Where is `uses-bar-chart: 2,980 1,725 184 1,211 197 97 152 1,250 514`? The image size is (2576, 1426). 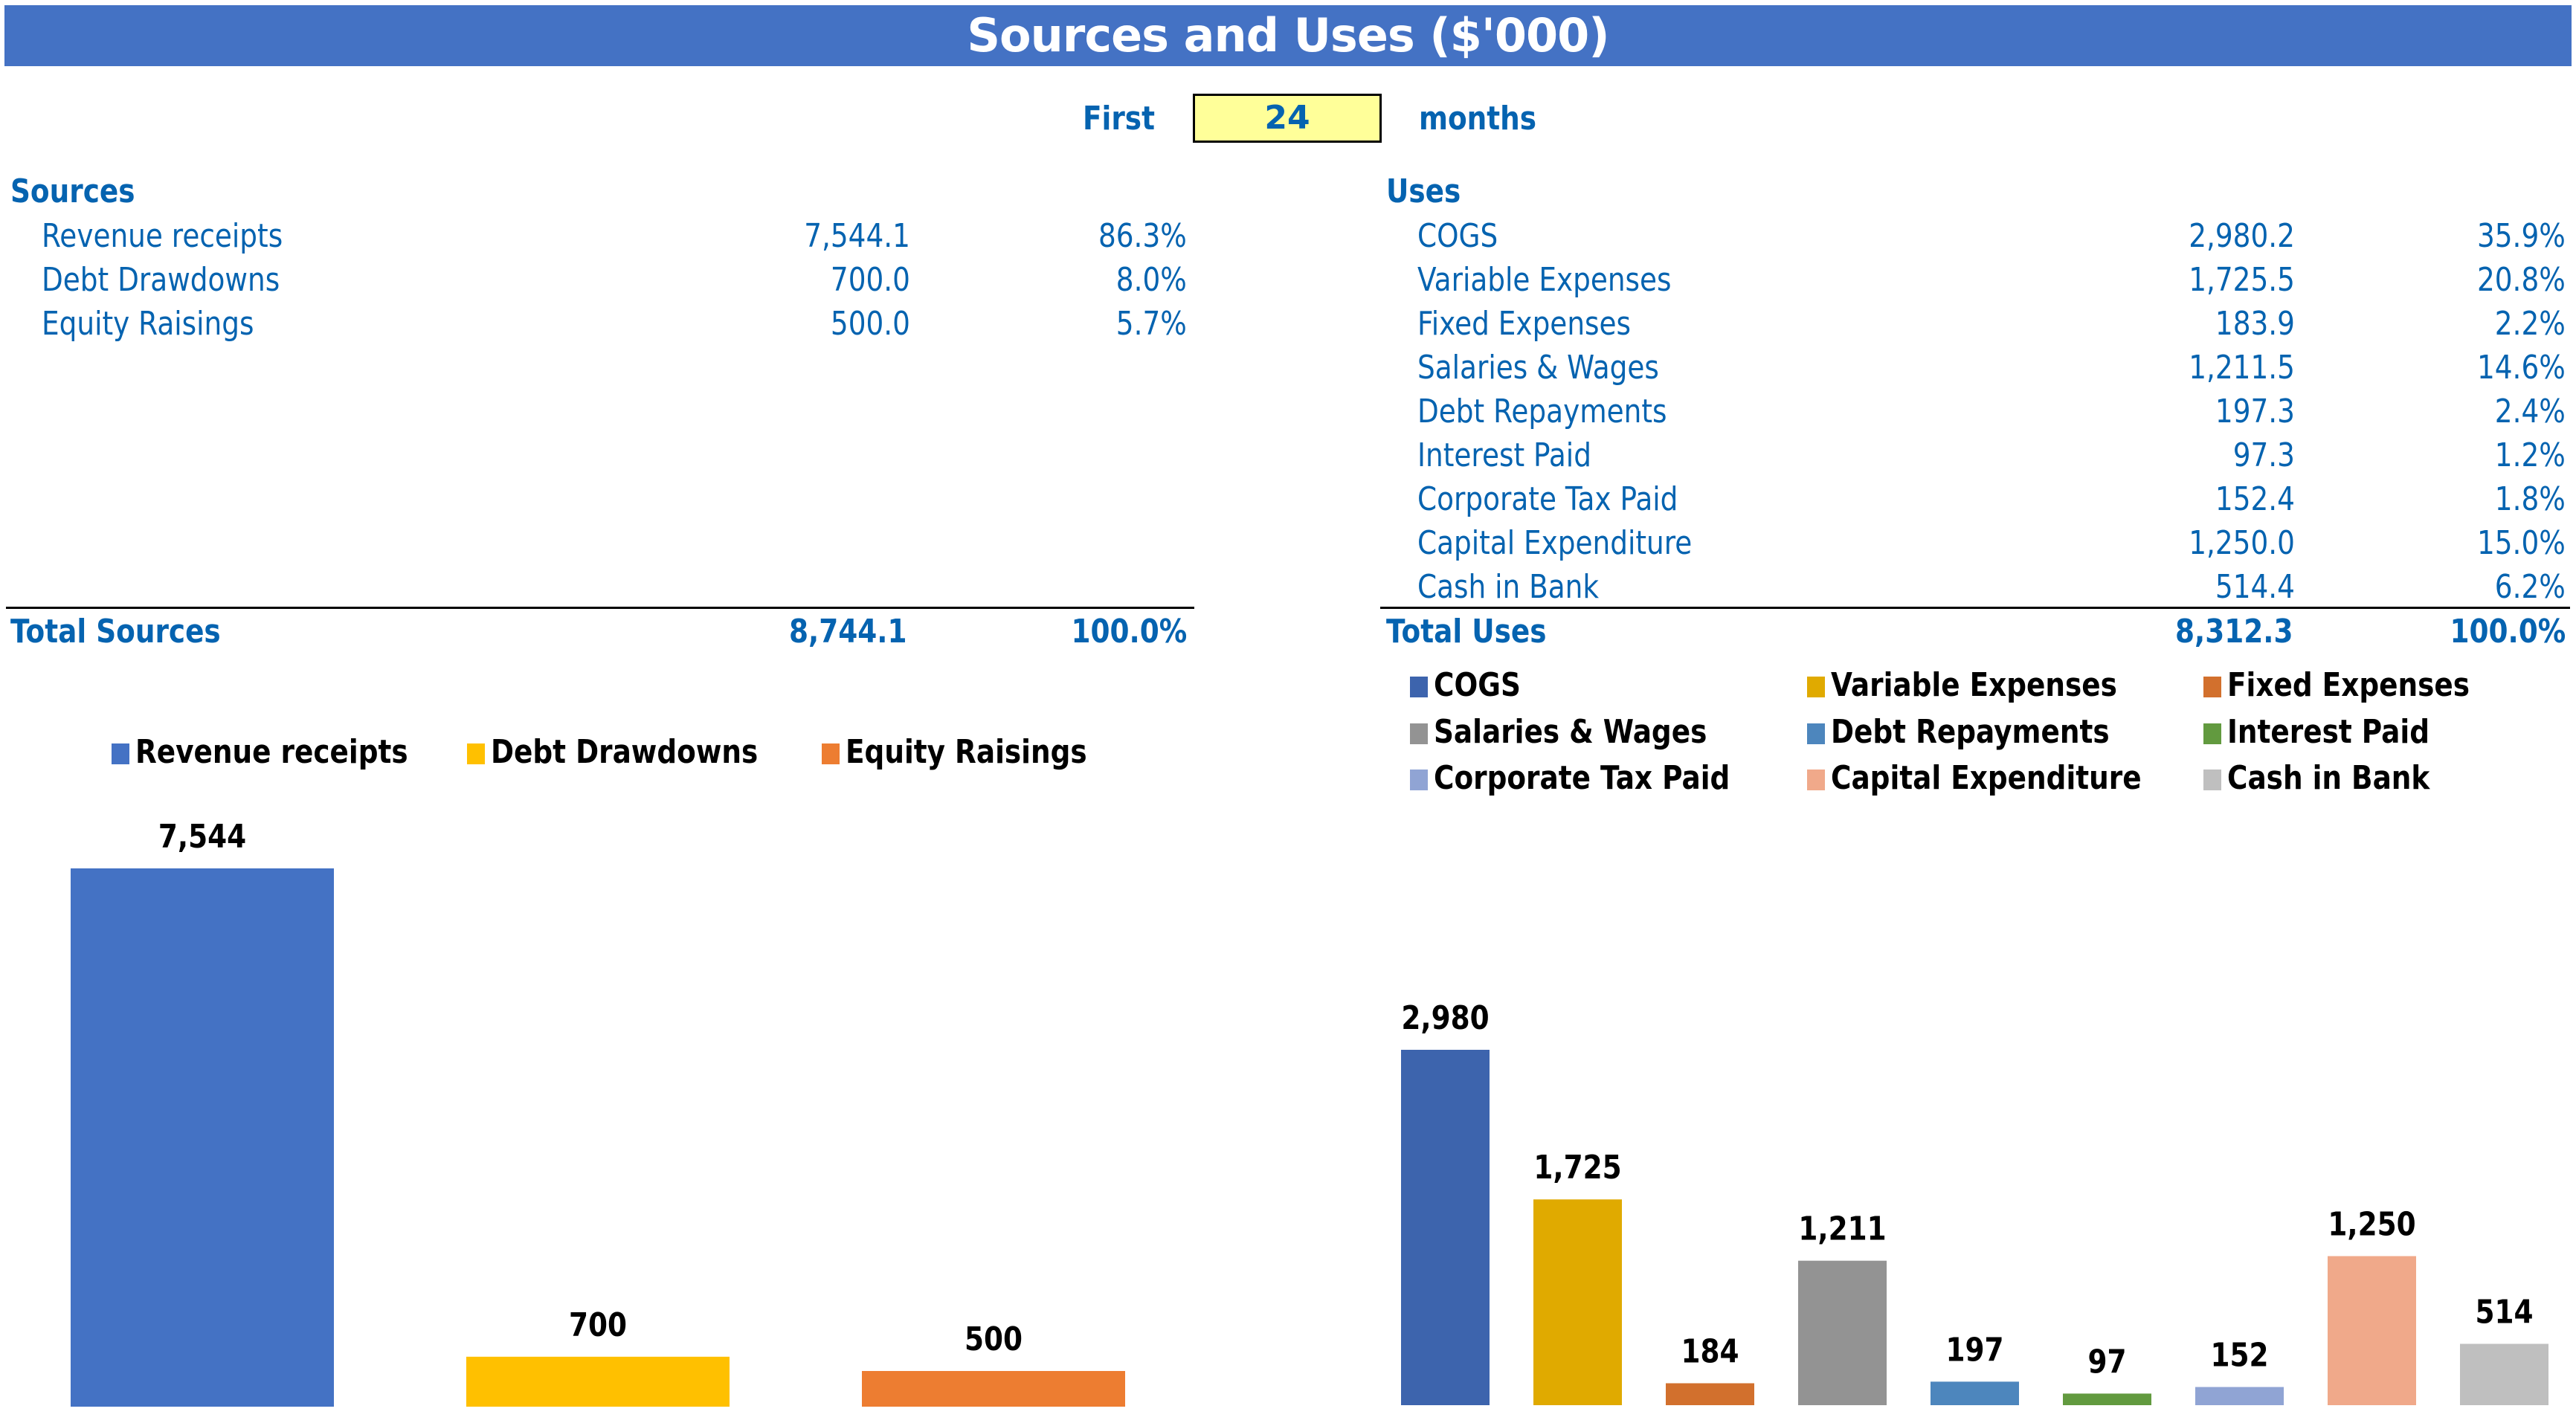
uses-bar-chart: 2,980 1,725 184 1,211 197 97 152 1,250 514 is located at coordinates (1974, 1201).